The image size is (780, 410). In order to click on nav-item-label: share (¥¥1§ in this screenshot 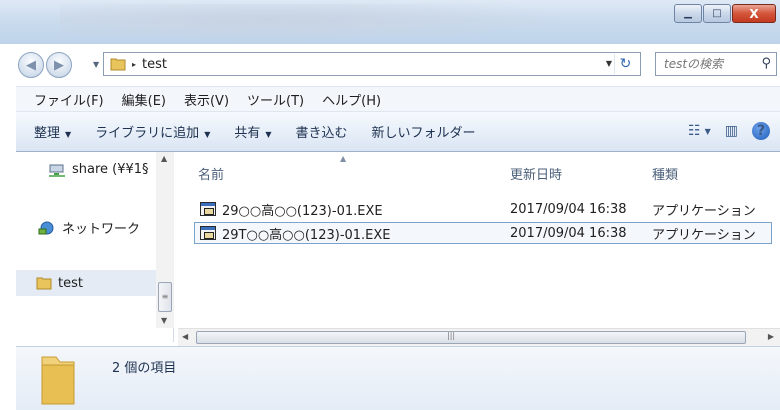, I will do `click(110, 169)`.